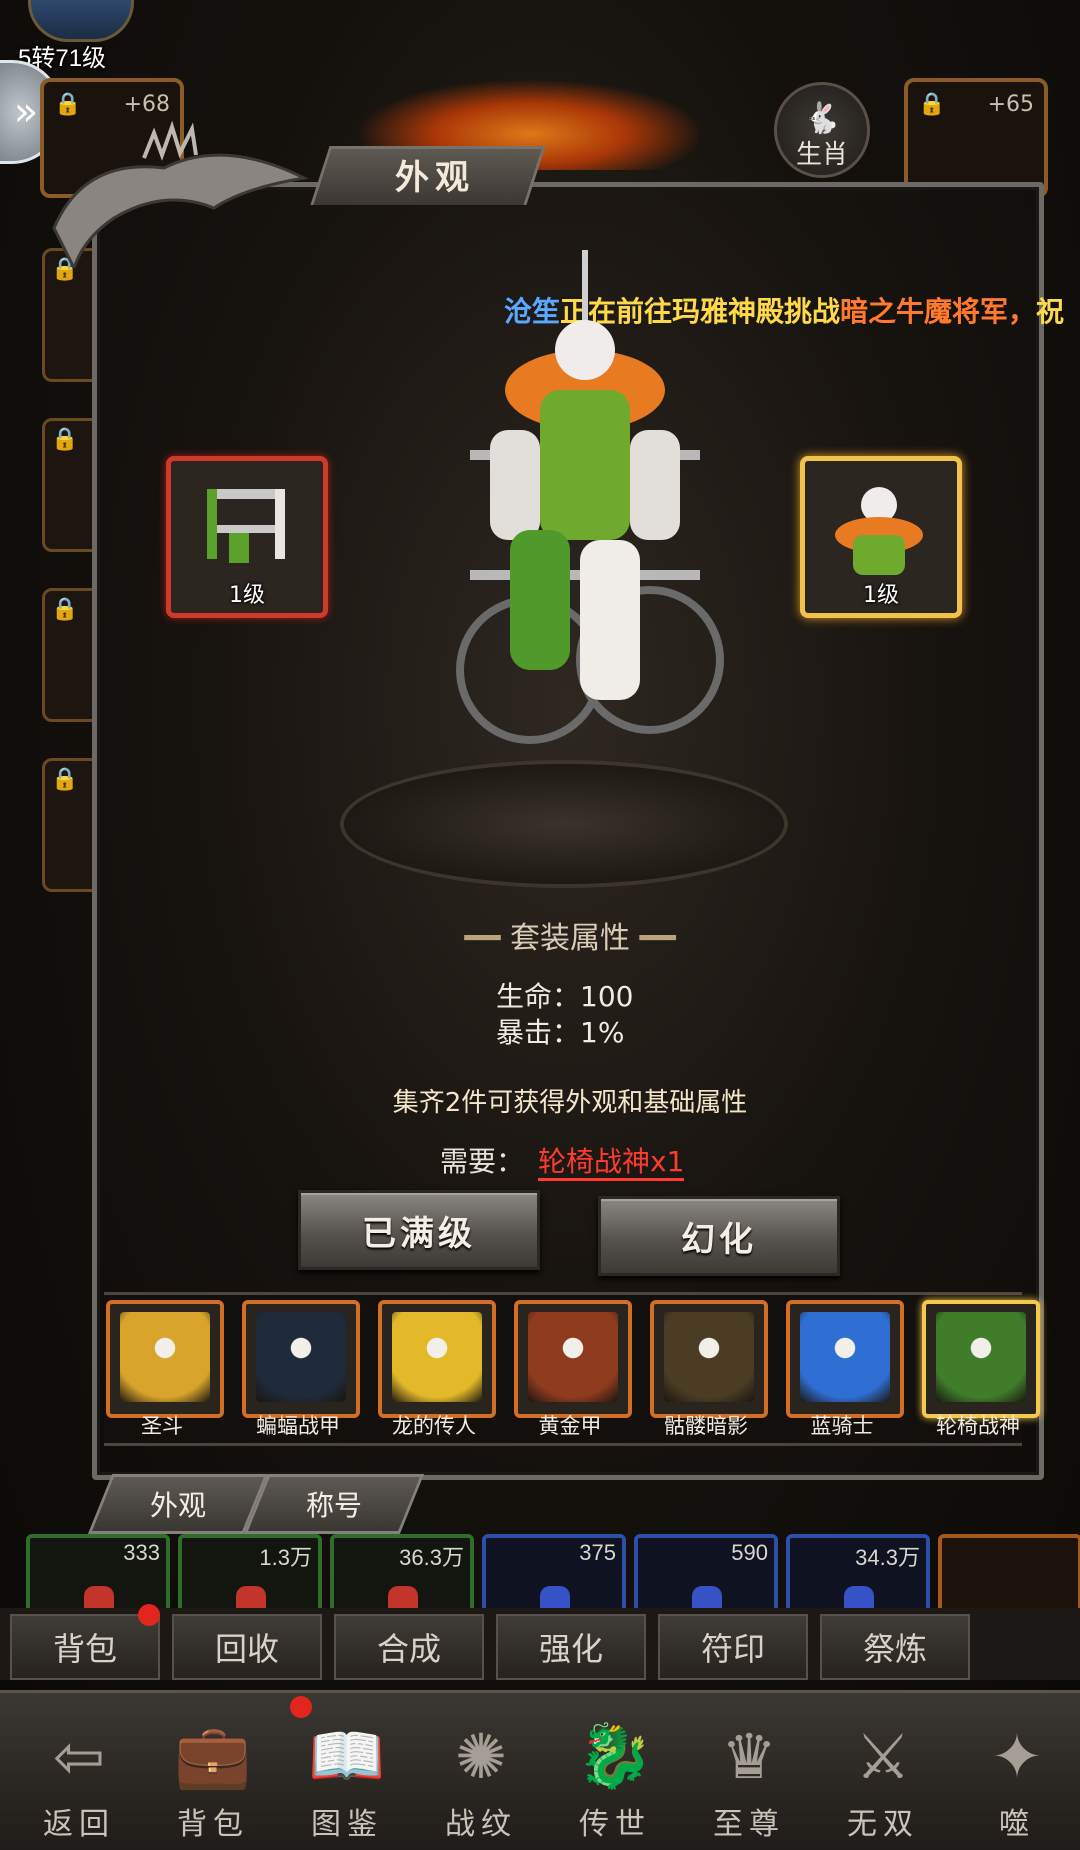 This screenshot has height=1850, width=1080. I want to click on nav-item-back-arrow: ⇦ 返回, so click(79, 1772).